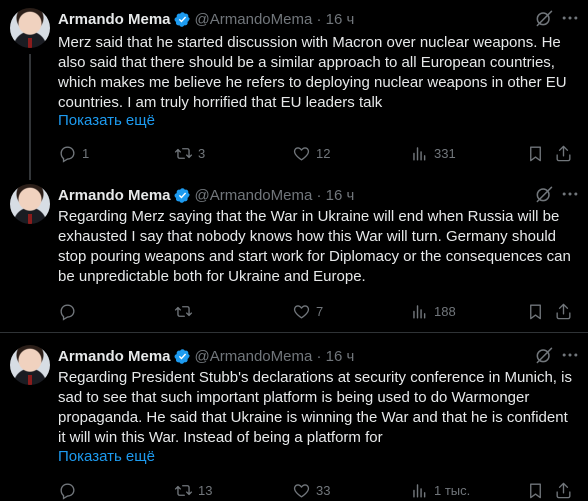 This screenshot has width=588, height=501. I want to click on tweet-actions: 13 33 1 тыс., so click(323, 490).